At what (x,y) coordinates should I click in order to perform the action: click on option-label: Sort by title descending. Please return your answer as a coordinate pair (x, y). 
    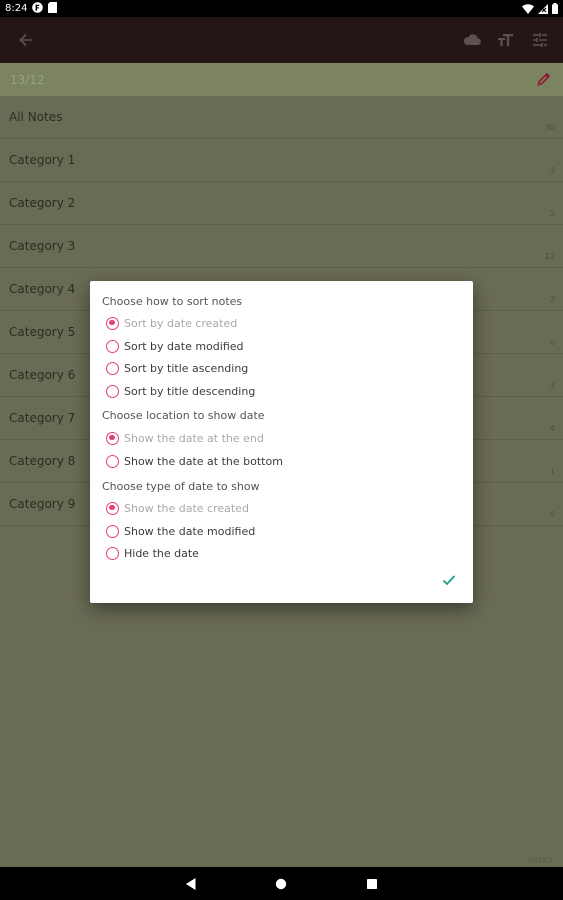
    Looking at the image, I should click on (190, 391).